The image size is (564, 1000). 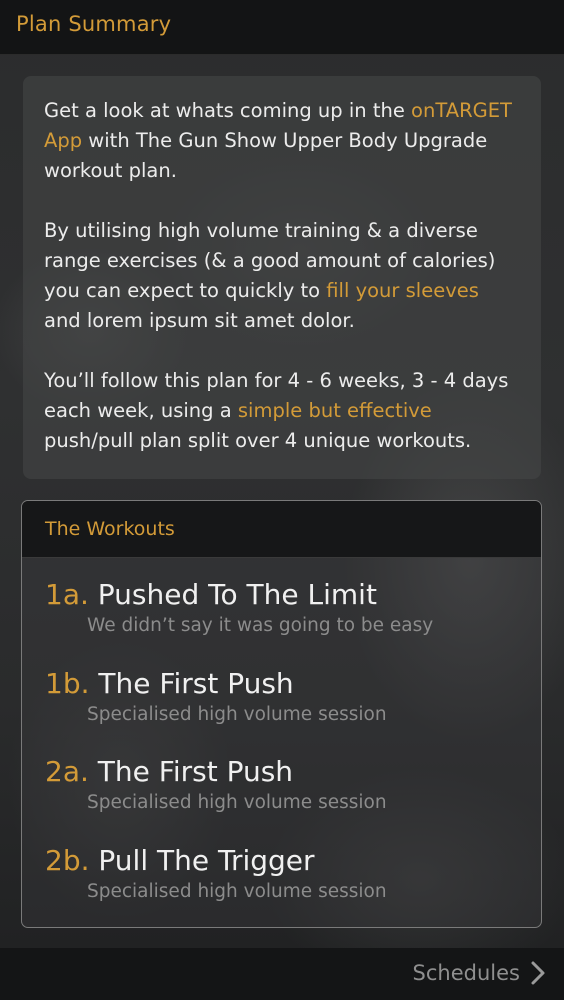 What do you see at coordinates (466, 973) in the screenshot?
I see `schedules-label: Schedules` at bounding box center [466, 973].